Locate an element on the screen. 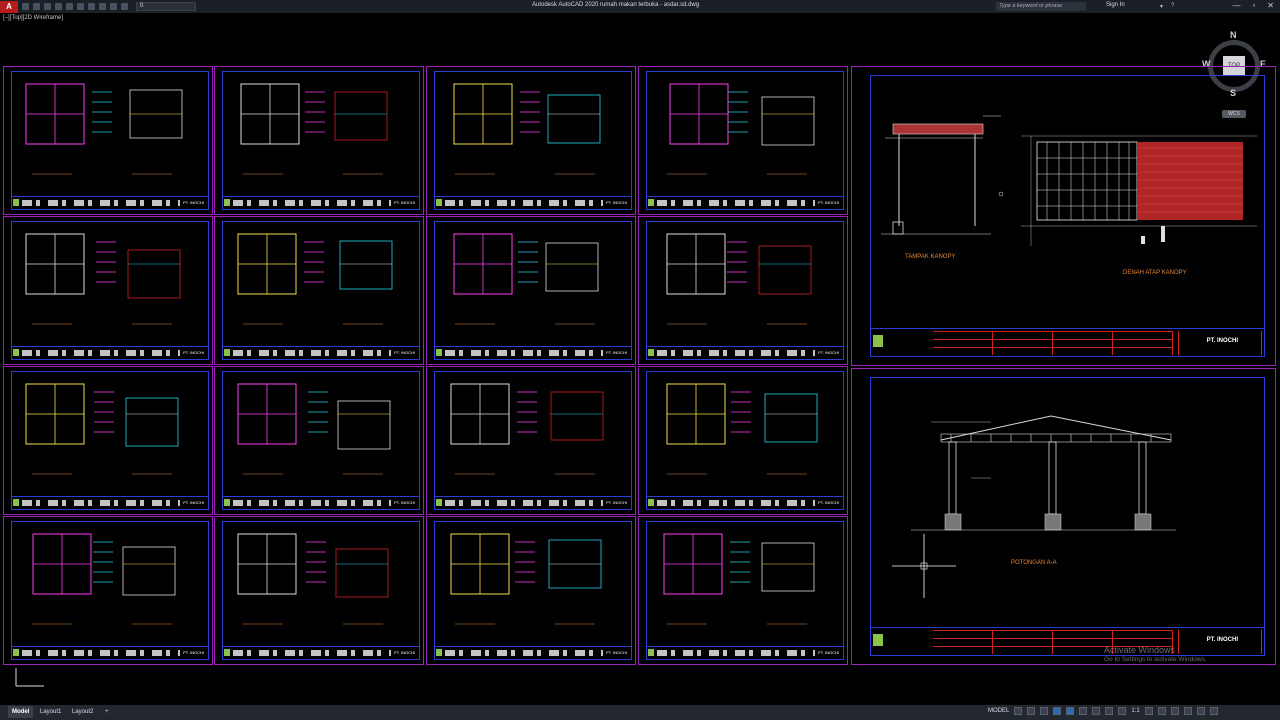 The width and height of the screenshot is (1280, 720). customize-icon is located at coordinates (1213, 711).